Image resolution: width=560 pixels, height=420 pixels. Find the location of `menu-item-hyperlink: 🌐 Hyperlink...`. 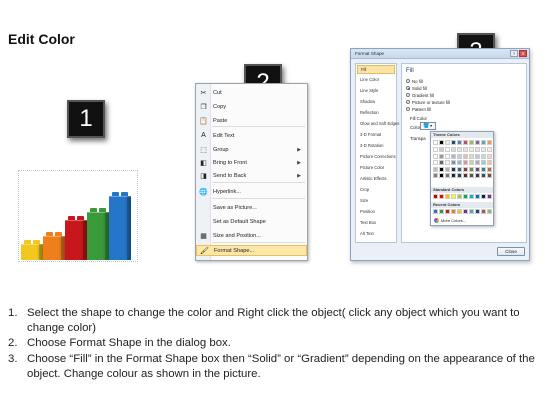

menu-item-hyperlink: 🌐 Hyperlink... is located at coordinates (251, 191).